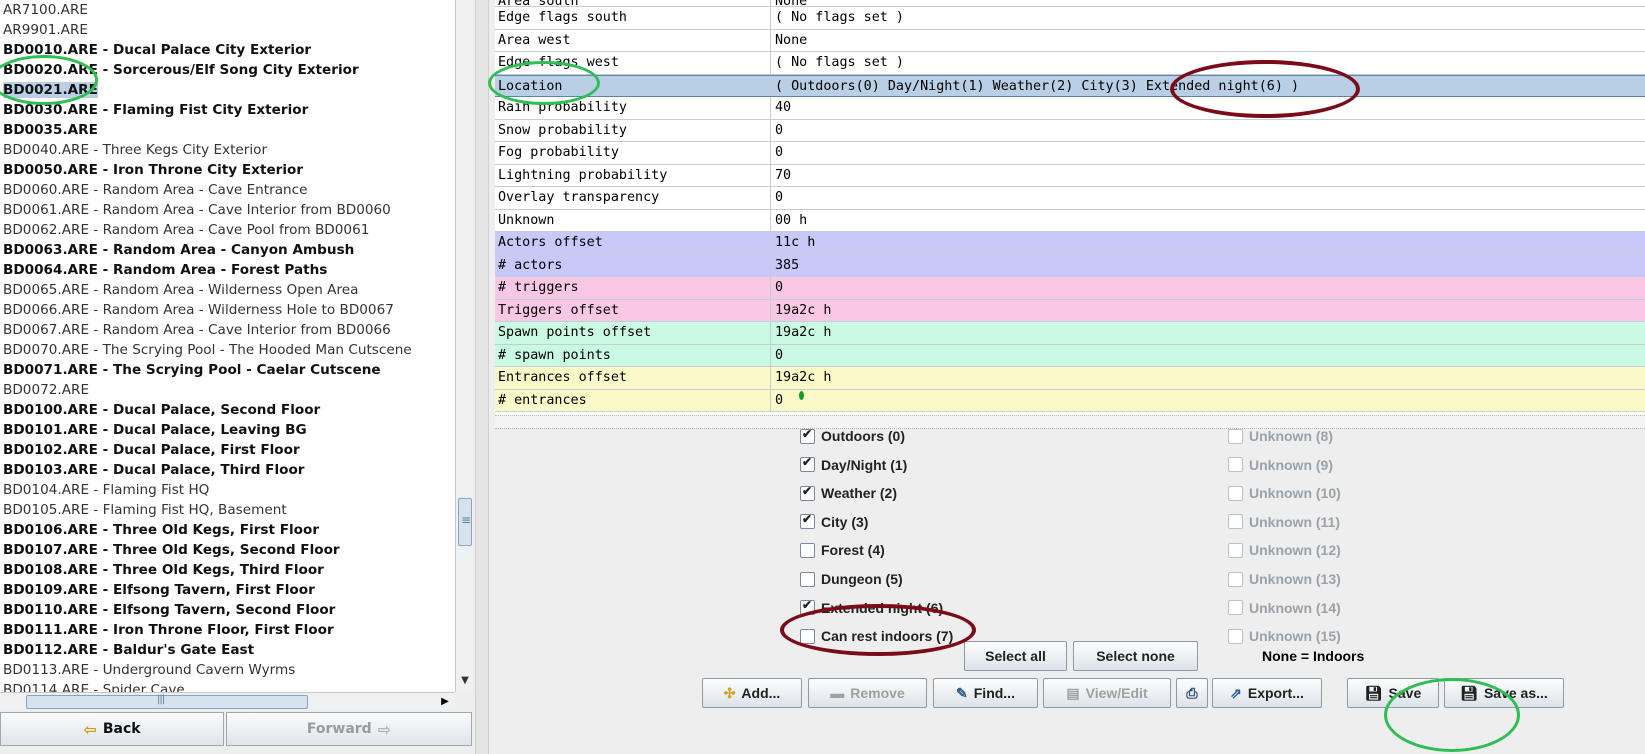 The image size is (1645, 754). Describe the element at coordinates (482, 377) in the screenshot. I see `split-pane-divider` at that location.